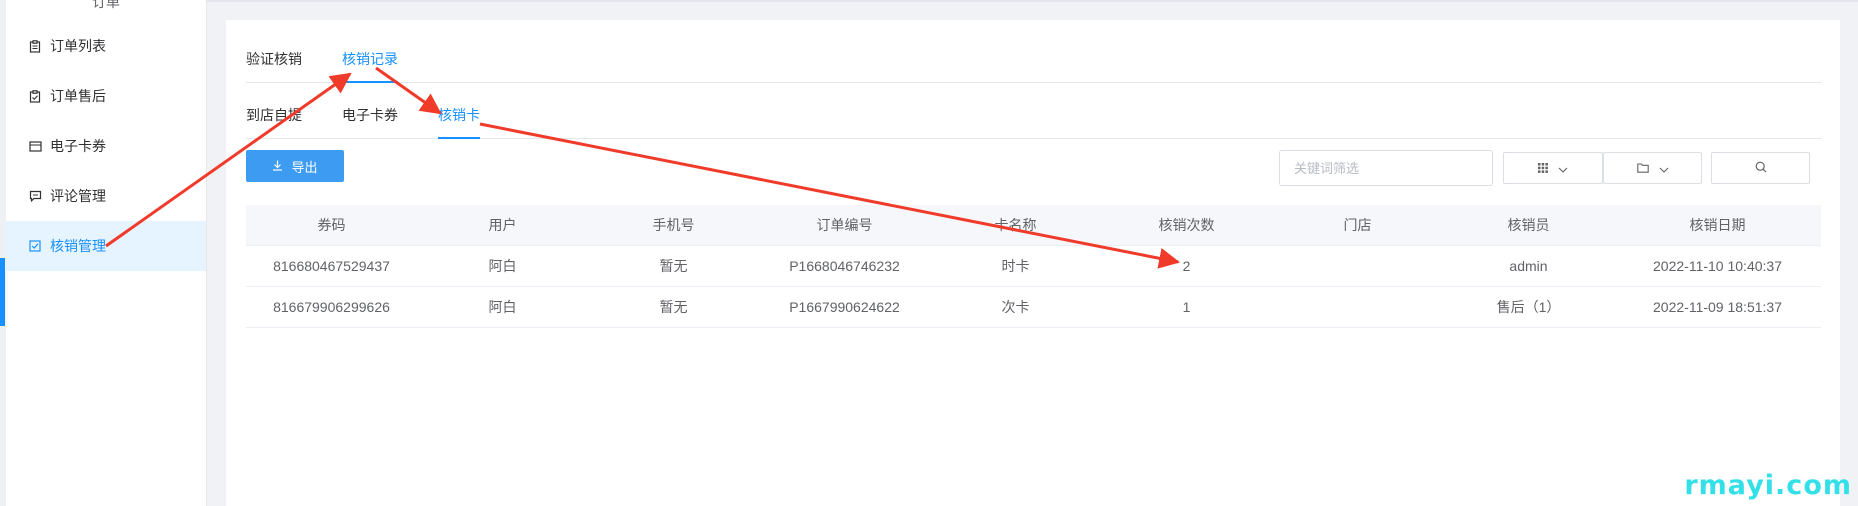  What do you see at coordinates (370, 65) in the screenshot?
I see `tab-verification-records: 核销记录` at bounding box center [370, 65].